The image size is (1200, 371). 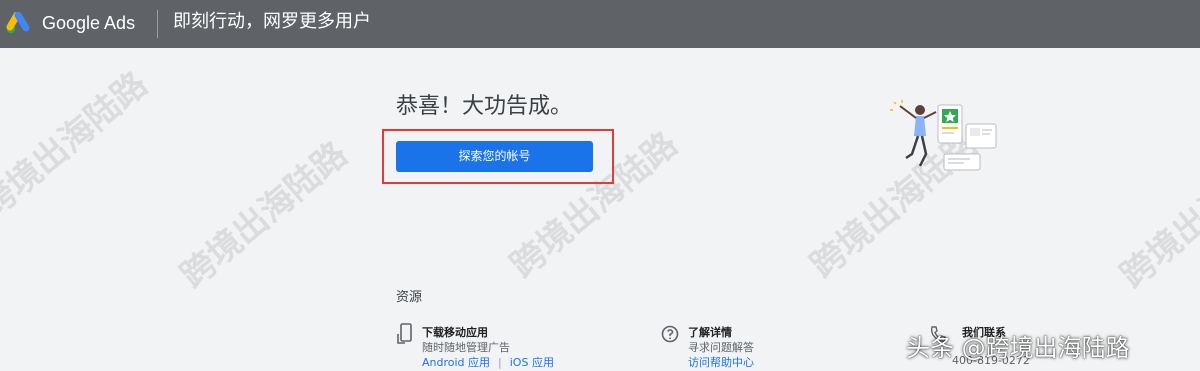 I want to click on brand-name: Google Ads, so click(x=88, y=24).